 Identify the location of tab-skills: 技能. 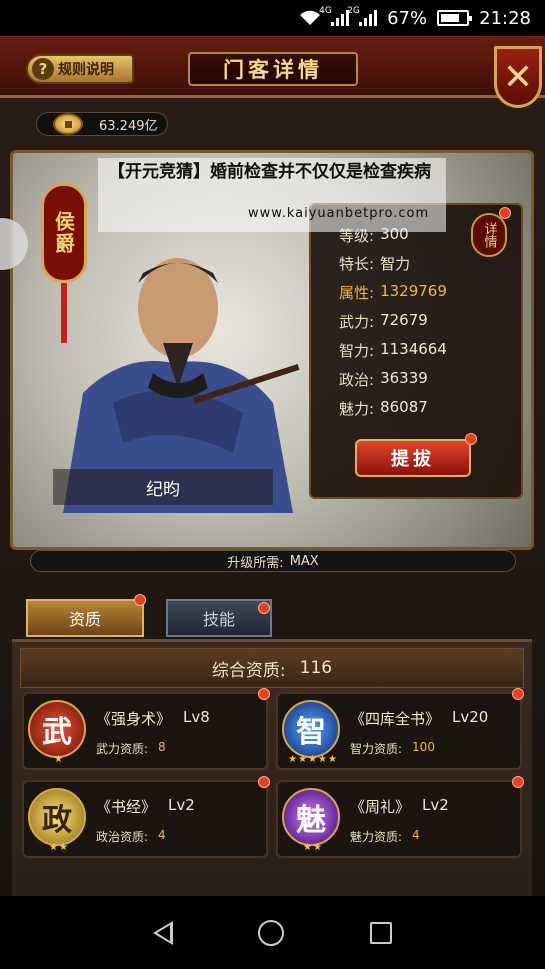
(219, 618).